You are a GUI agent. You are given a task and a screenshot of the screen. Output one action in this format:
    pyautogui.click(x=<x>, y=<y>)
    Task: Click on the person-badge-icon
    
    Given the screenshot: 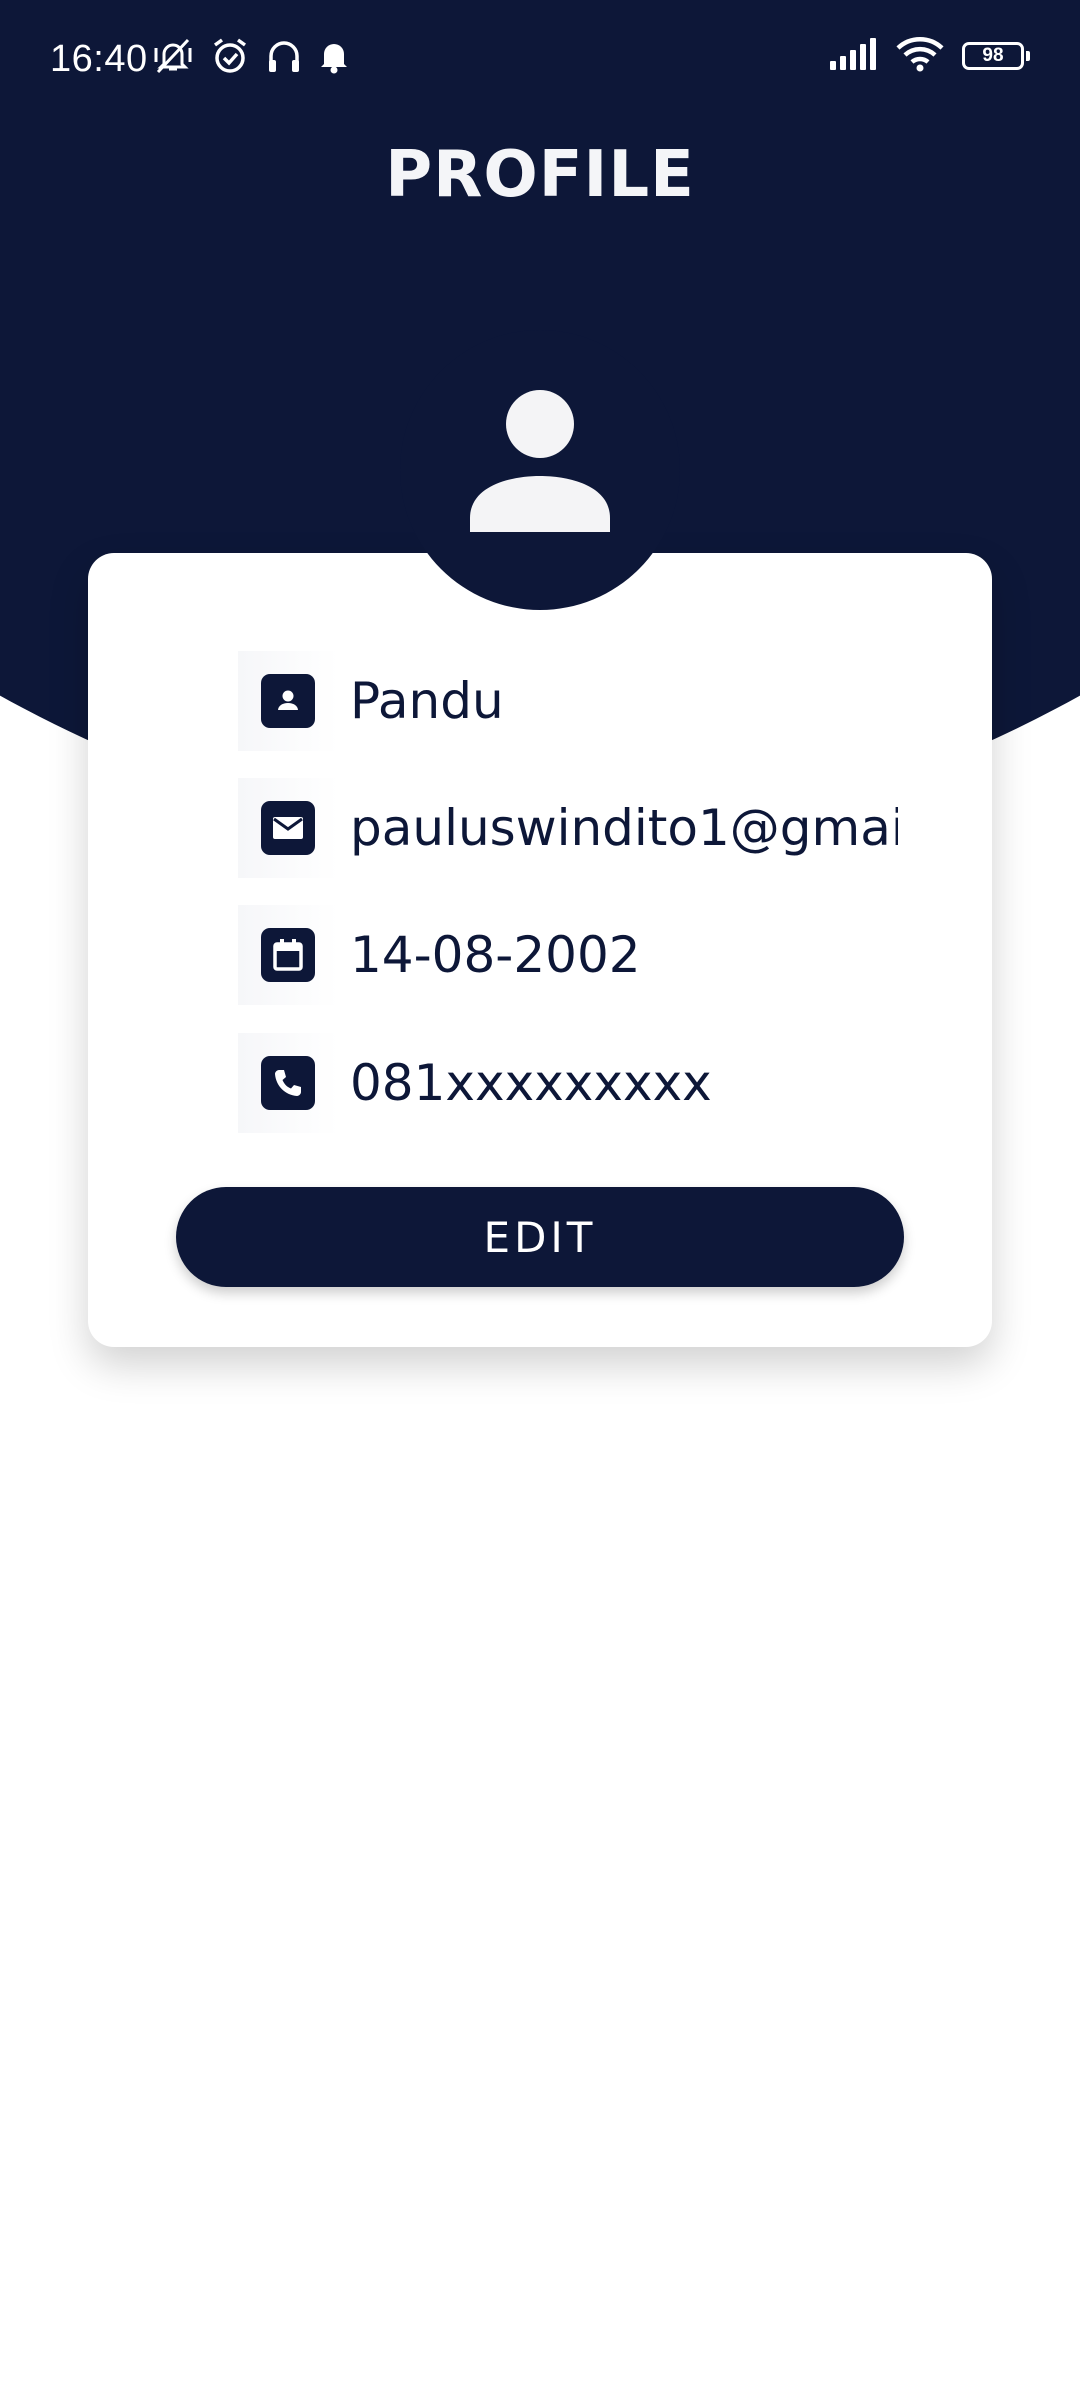 What is the action you would take?
    pyautogui.click(x=288, y=701)
    